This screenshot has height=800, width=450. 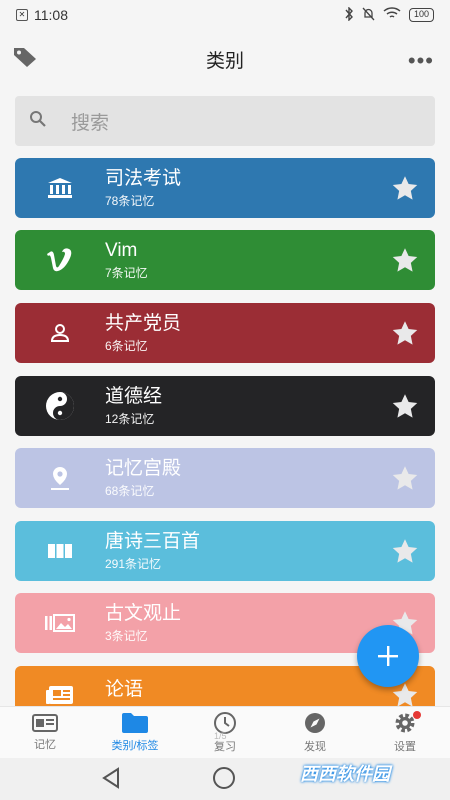 What do you see at coordinates (153, 541) in the screenshot?
I see `category-name: 唐诗三百首` at bounding box center [153, 541].